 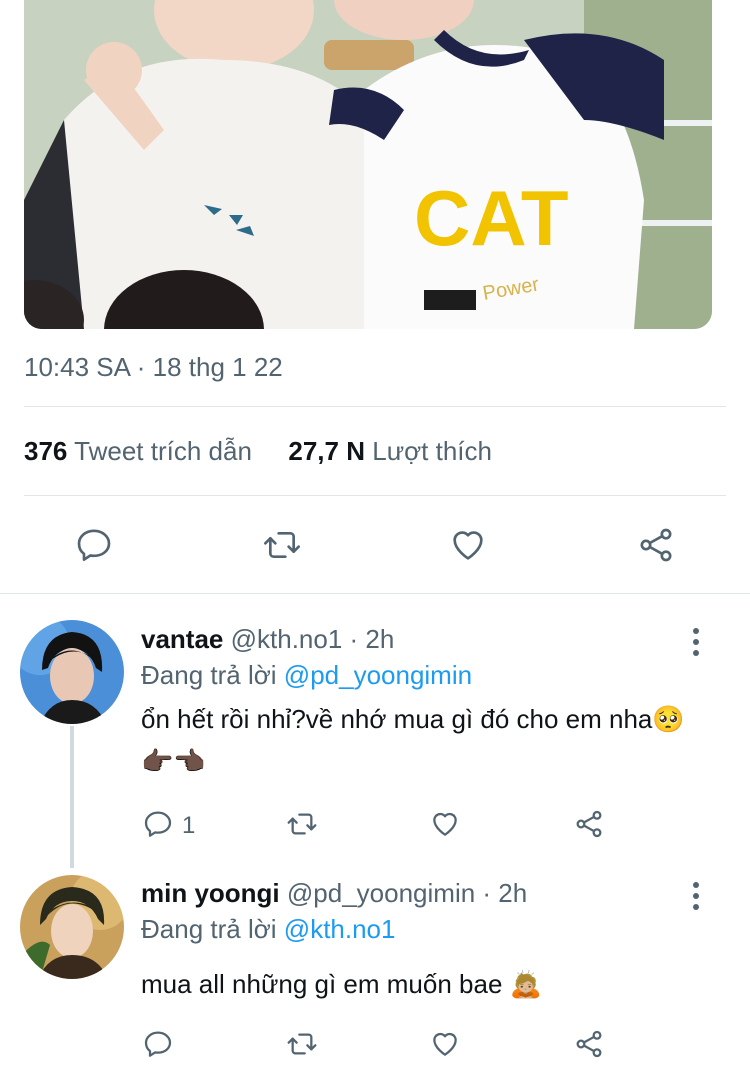 I want to click on reply-author: vantae @kth.no1 · 2h, so click(x=267, y=639).